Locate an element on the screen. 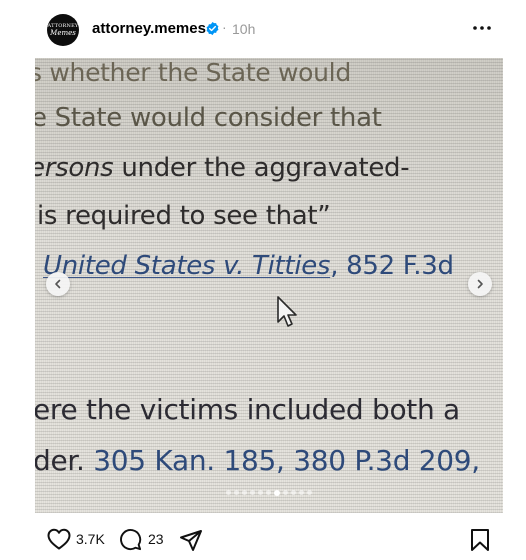  avatar: ATTORNEY Memes is located at coordinates (63, 30).